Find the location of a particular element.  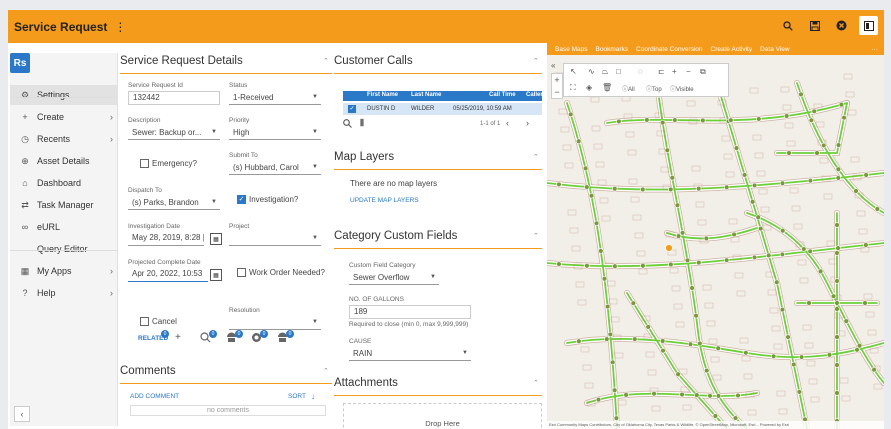

prev-page-icon: ‹ is located at coordinates (507, 123).